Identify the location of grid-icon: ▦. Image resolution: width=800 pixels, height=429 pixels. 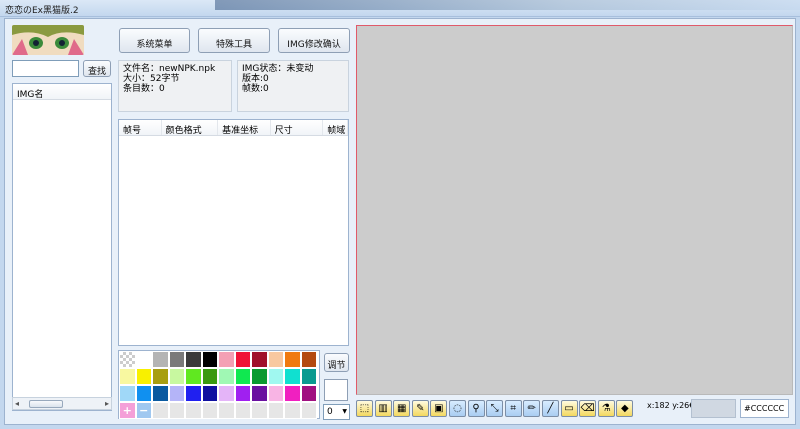
(402, 408).